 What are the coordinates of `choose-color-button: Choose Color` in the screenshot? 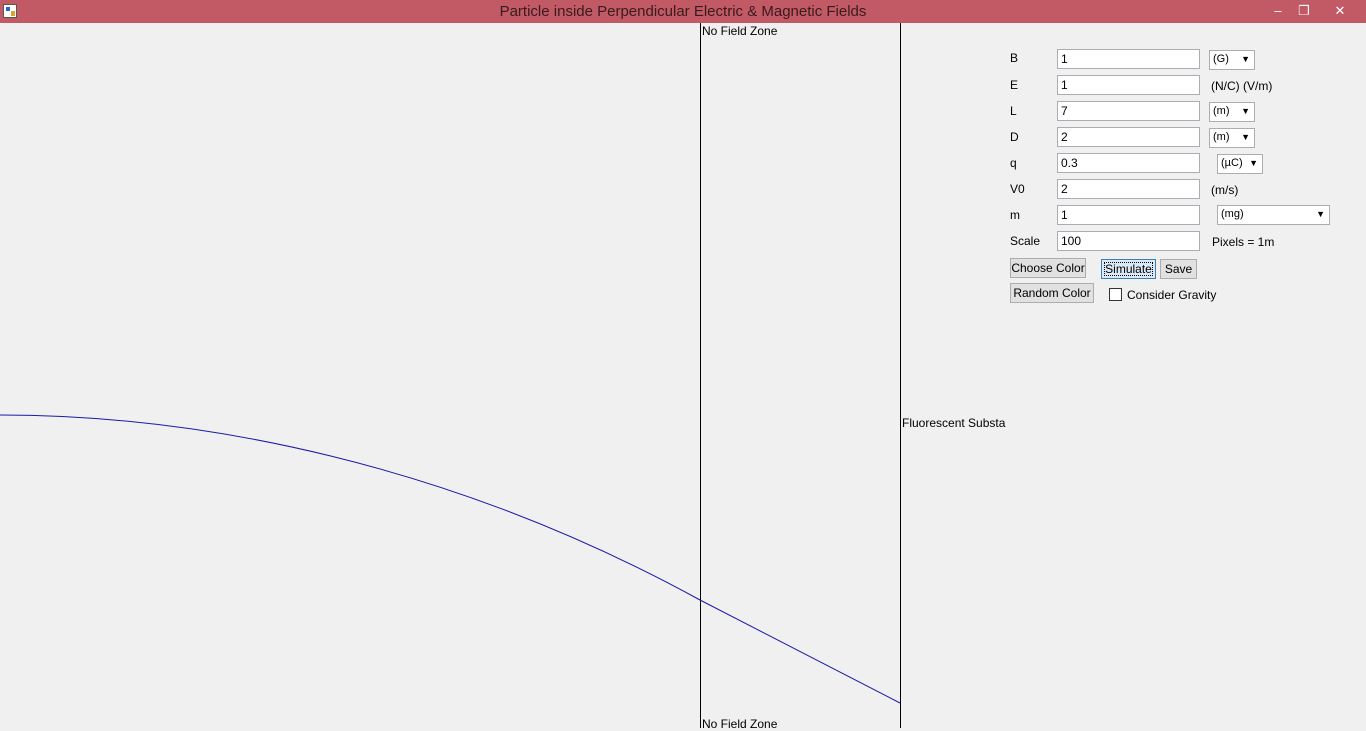 It's located at (1048, 268).